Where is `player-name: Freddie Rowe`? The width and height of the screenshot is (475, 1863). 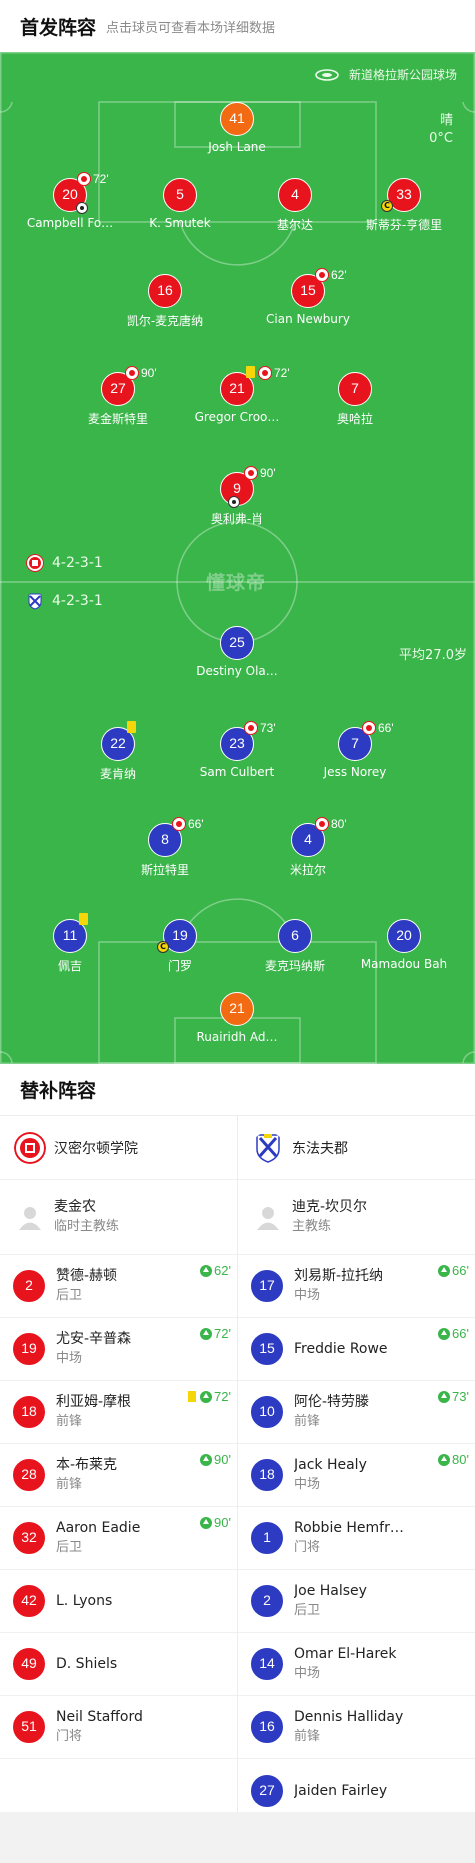 player-name: Freddie Rowe is located at coordinates (341, 1349).